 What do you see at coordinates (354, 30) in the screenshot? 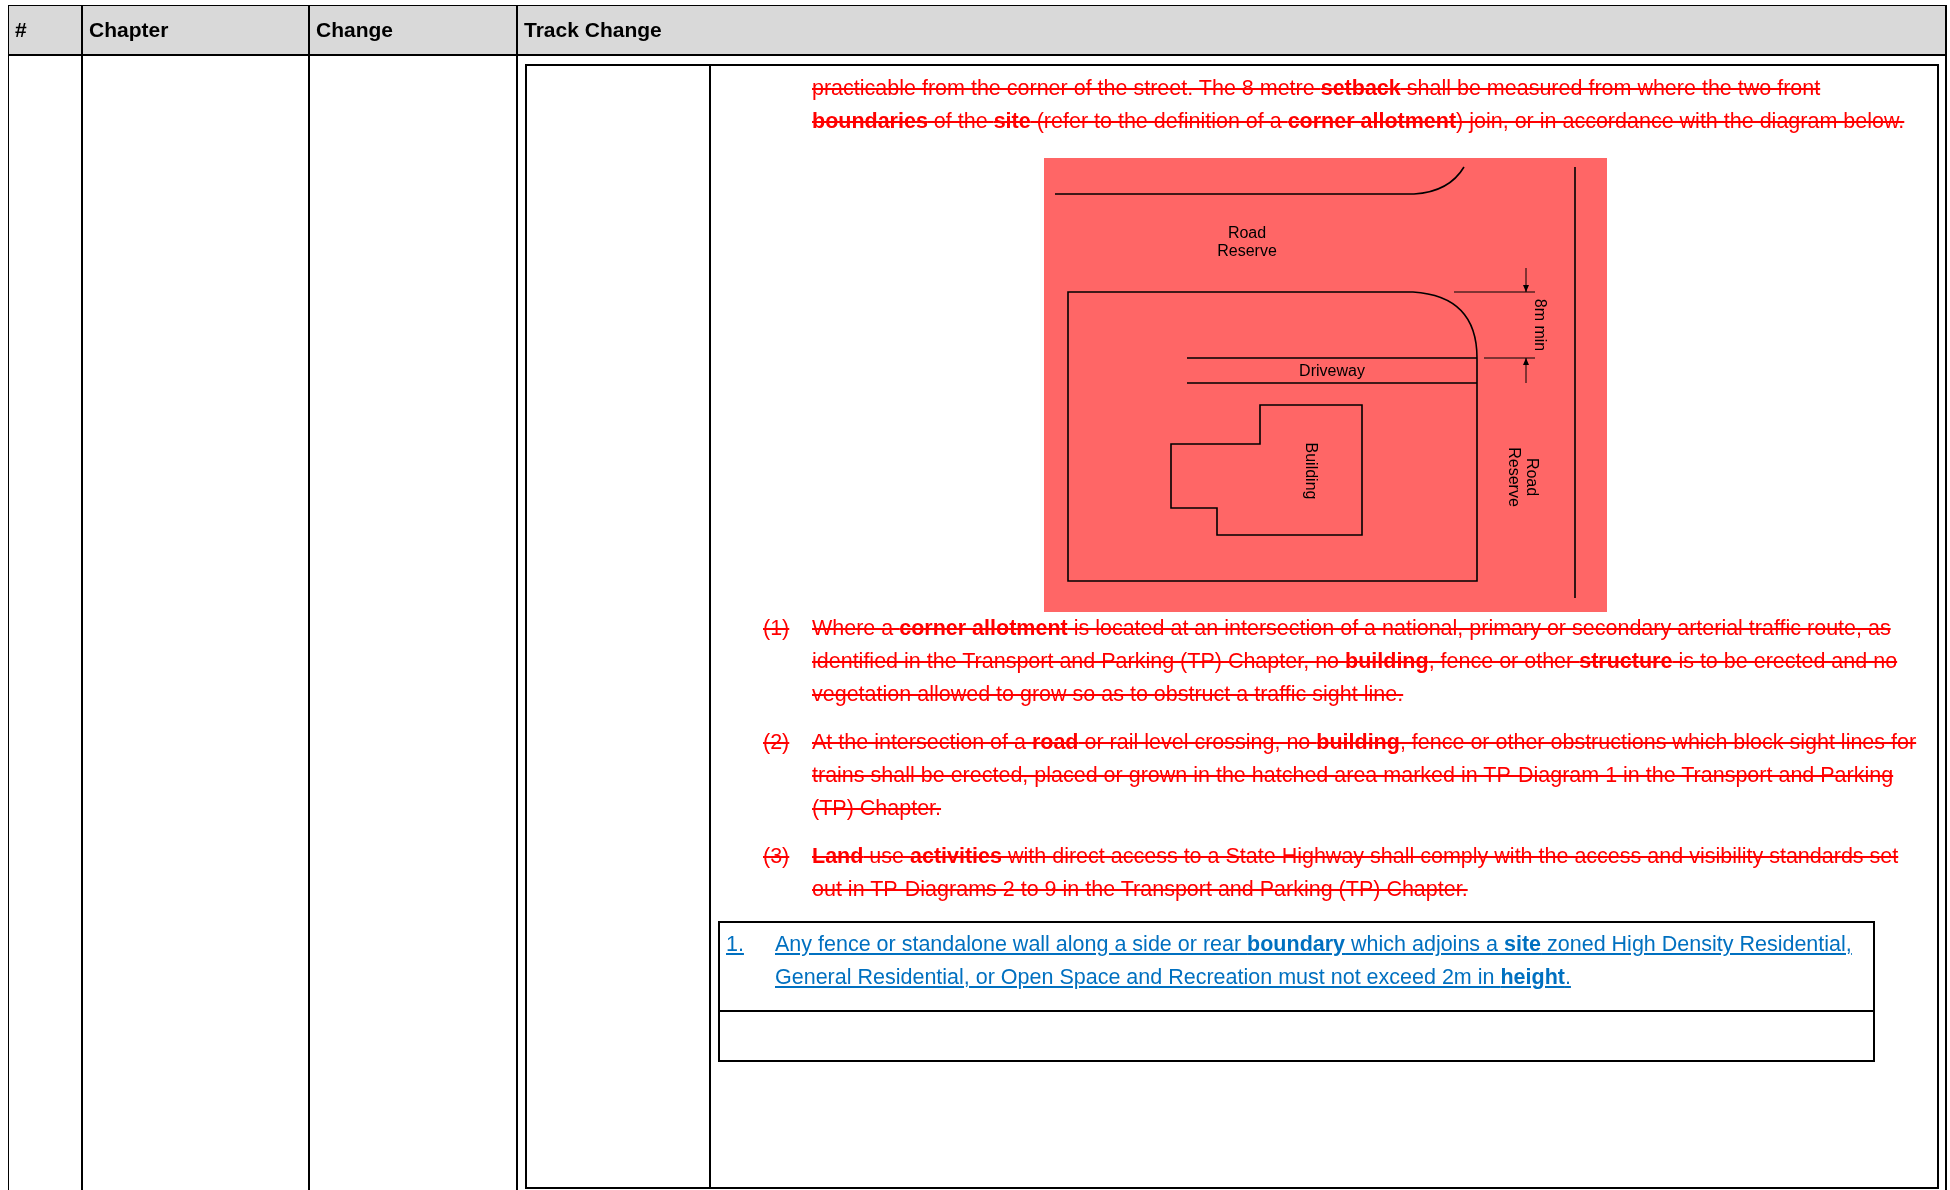
I see `column-header: Change` at bounding box center [354, 30].